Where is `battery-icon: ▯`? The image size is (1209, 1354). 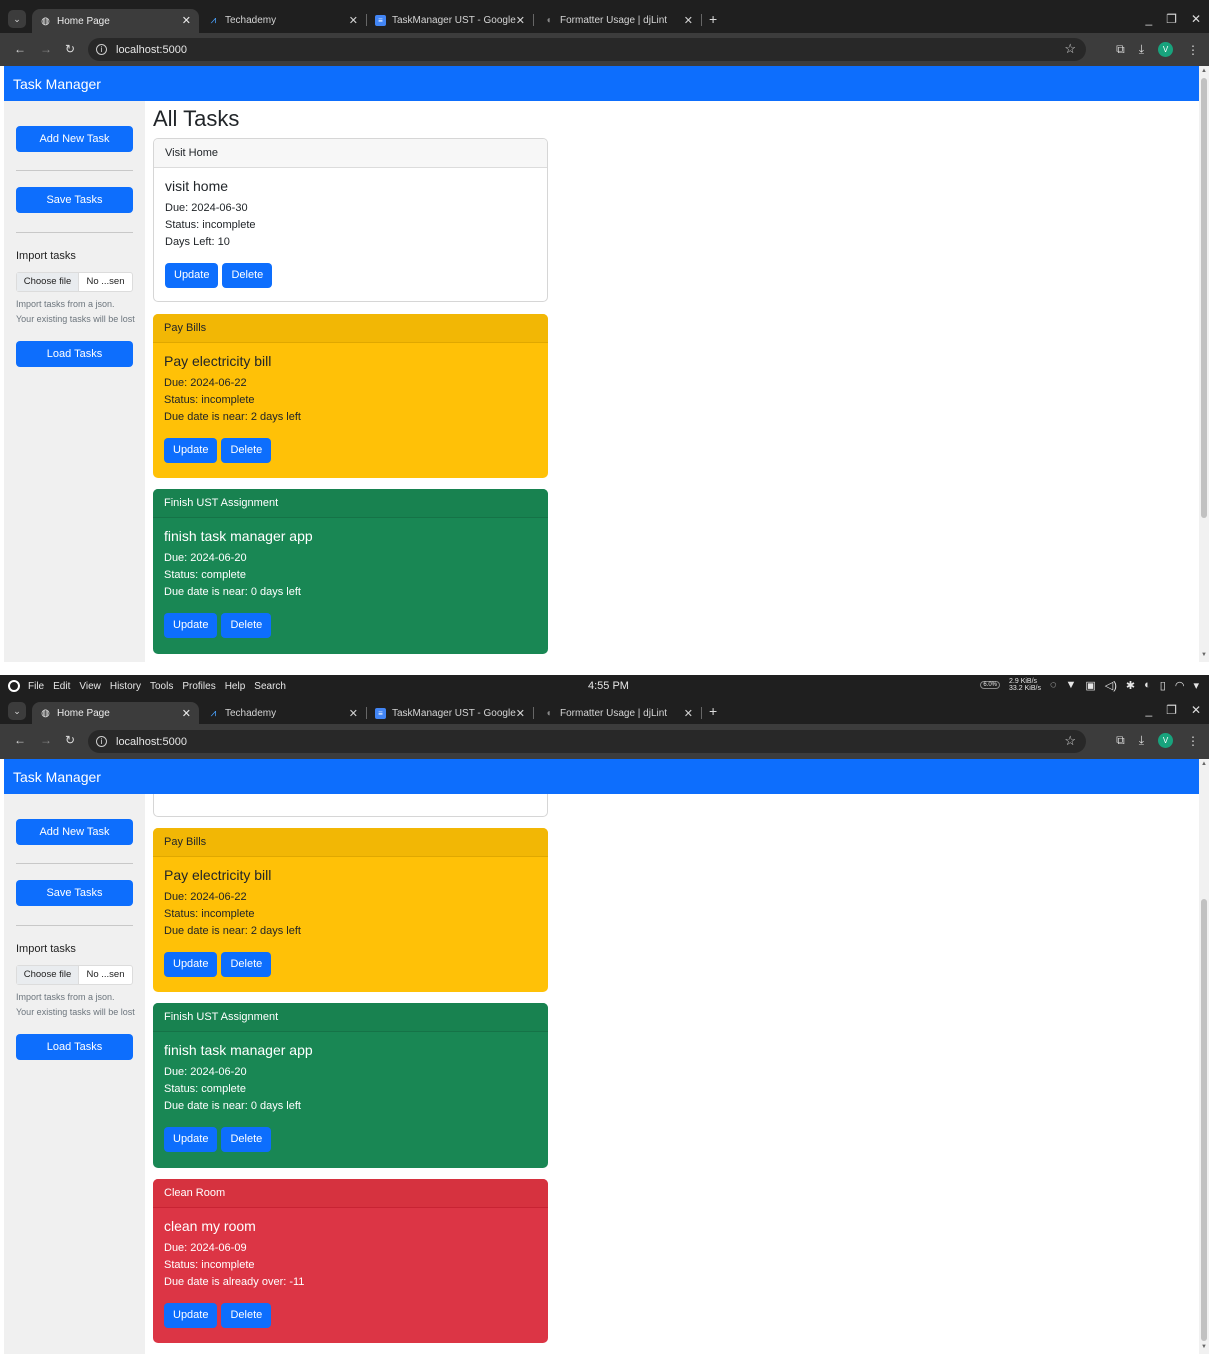 battery-icon: ▯ is located at coordinates (1163, 685).